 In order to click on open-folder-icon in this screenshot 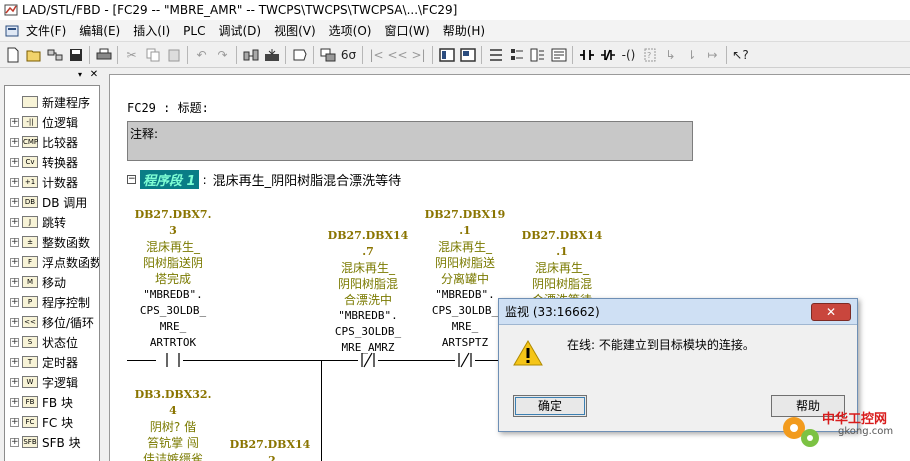, I will do `click(33, 54)`.